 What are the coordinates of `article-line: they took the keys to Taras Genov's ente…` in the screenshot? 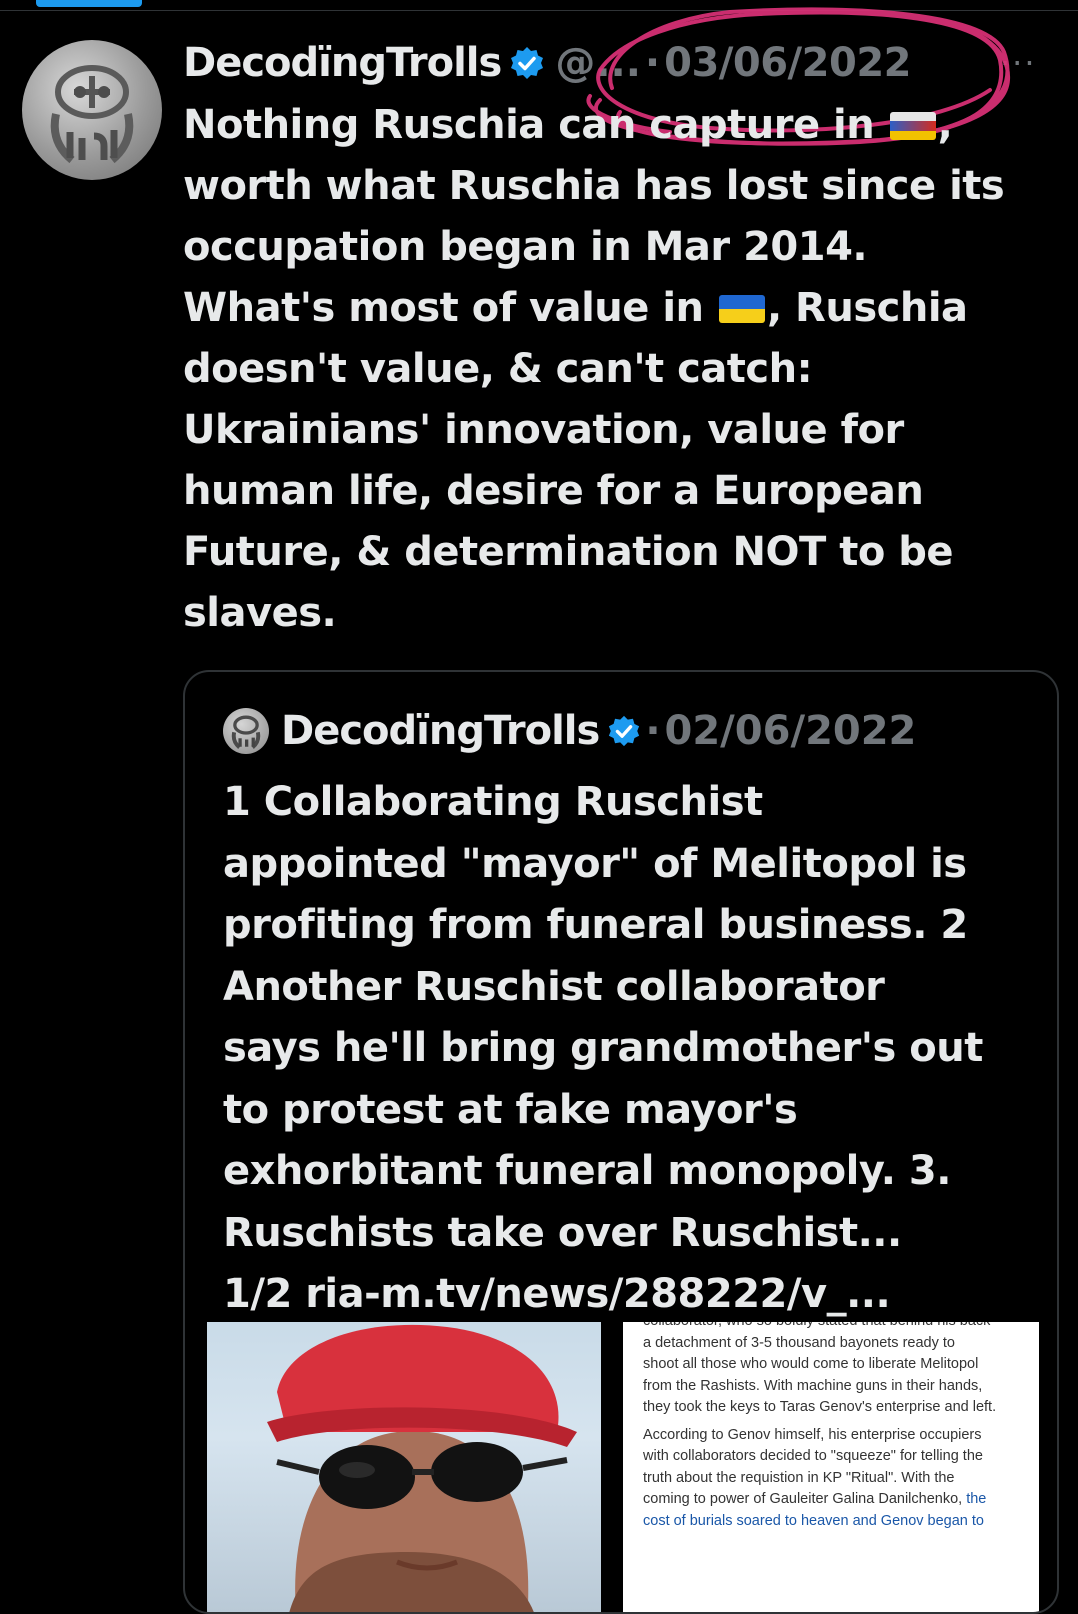 It's located at (820, 1407).